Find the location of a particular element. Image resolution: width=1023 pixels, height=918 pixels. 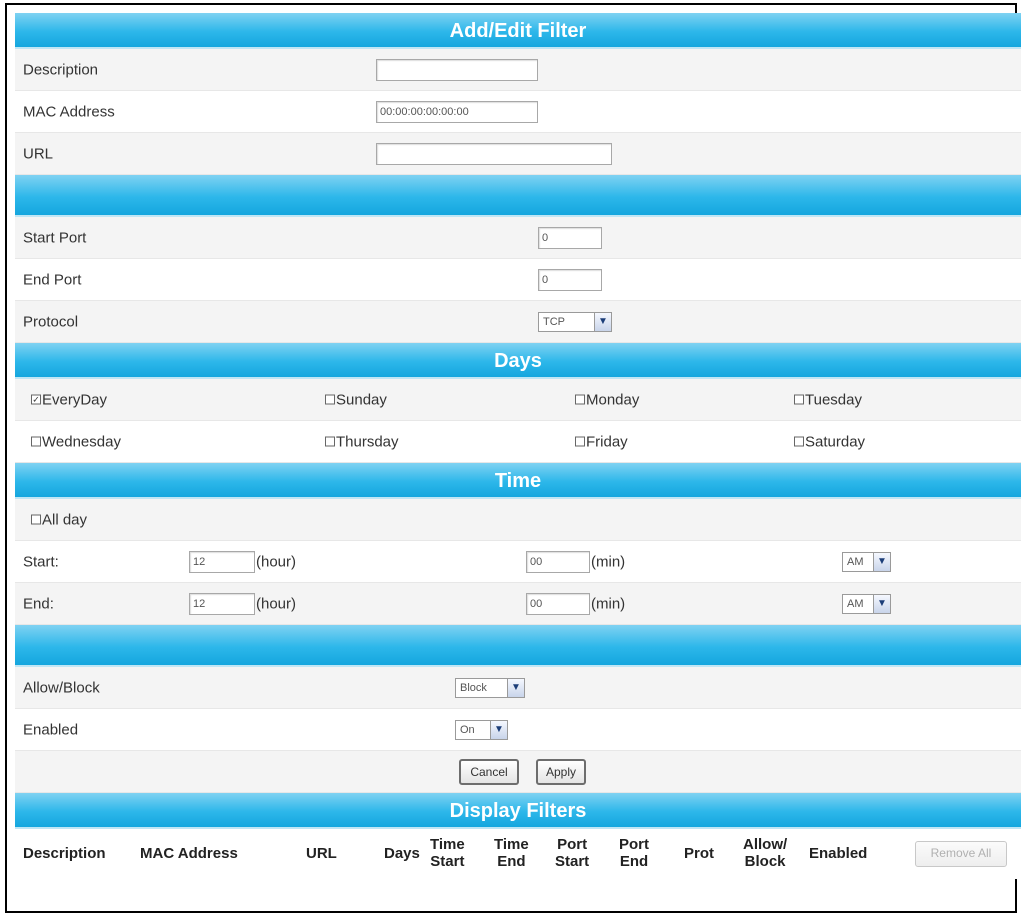

col-time-end: Time End is located at coordinates (511, 853).